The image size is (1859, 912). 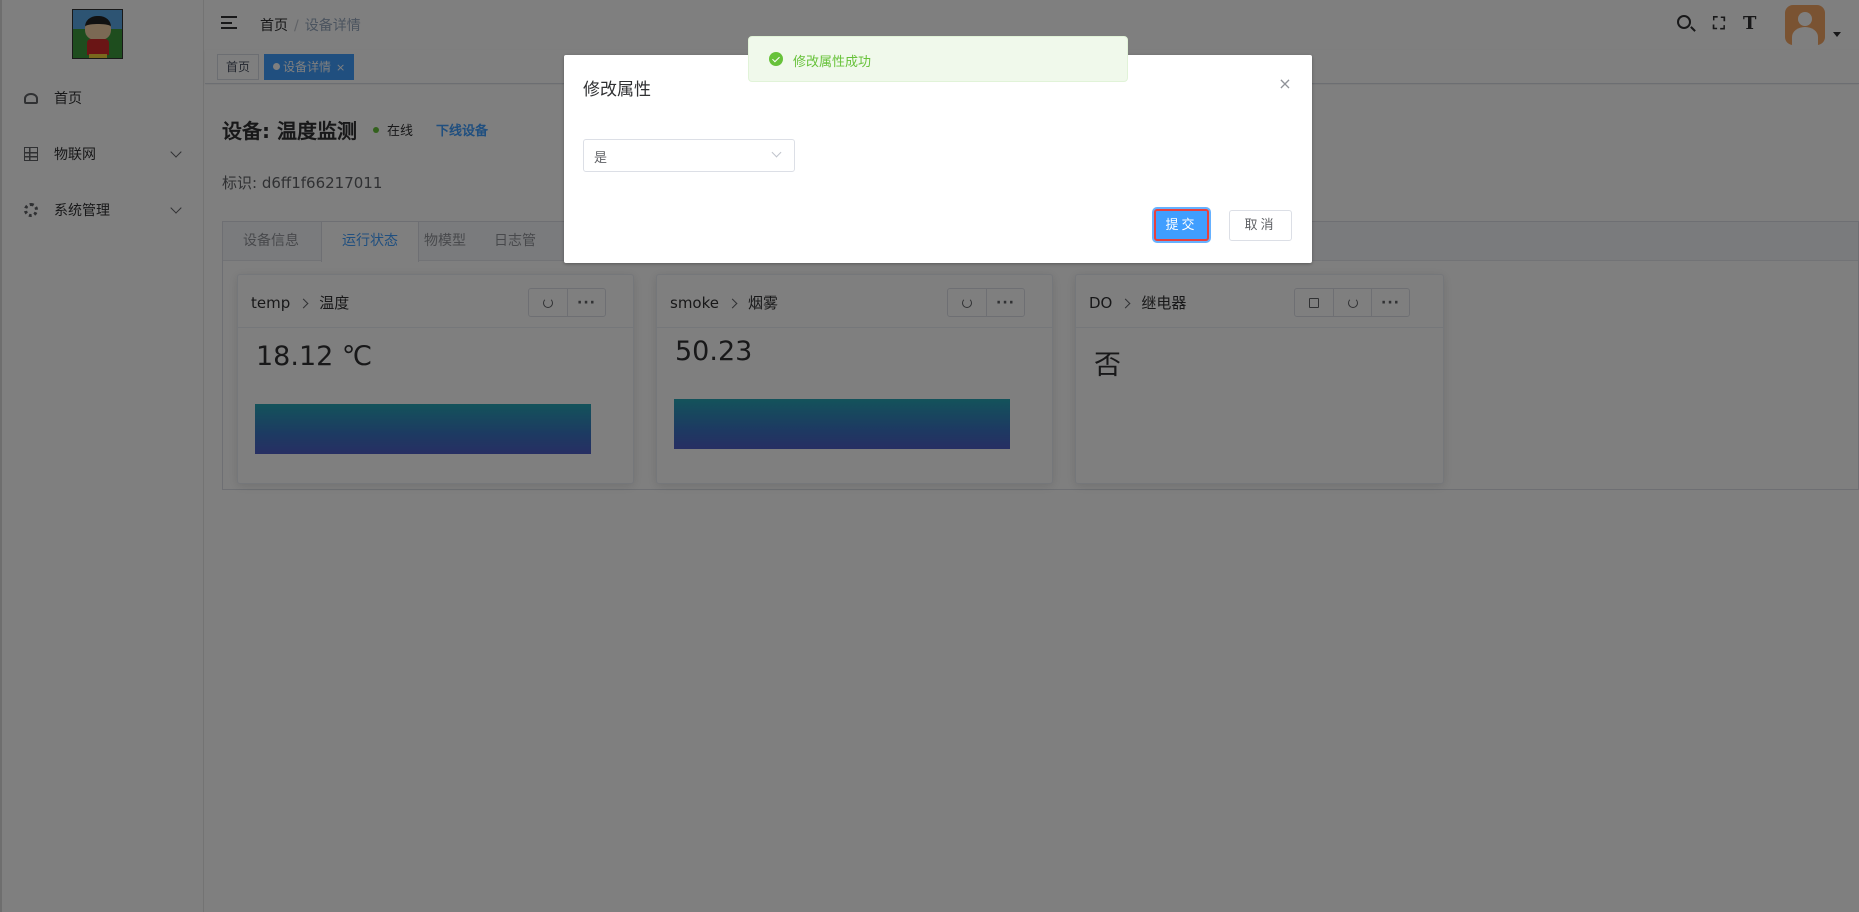 What do you see at coordinates (1181, 225) in the screenshot?
I see `submit-button: 提交` at bounding box center [1181, 225].